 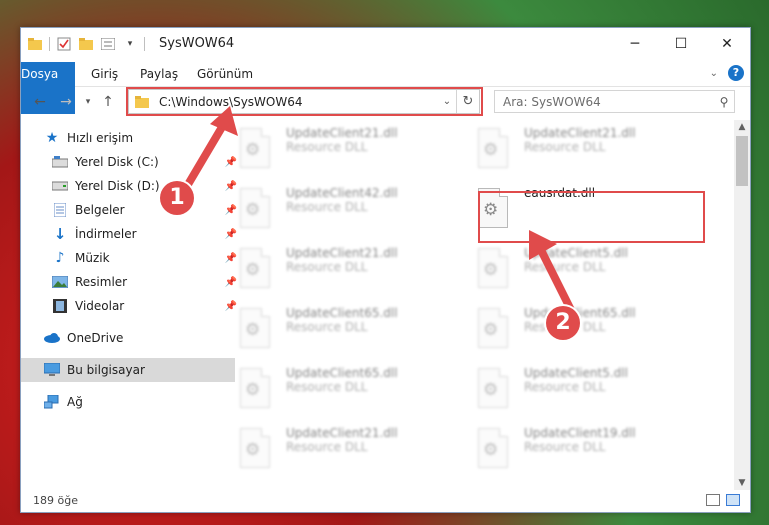 I want to click on network-icon, so click(x=52, y=402).